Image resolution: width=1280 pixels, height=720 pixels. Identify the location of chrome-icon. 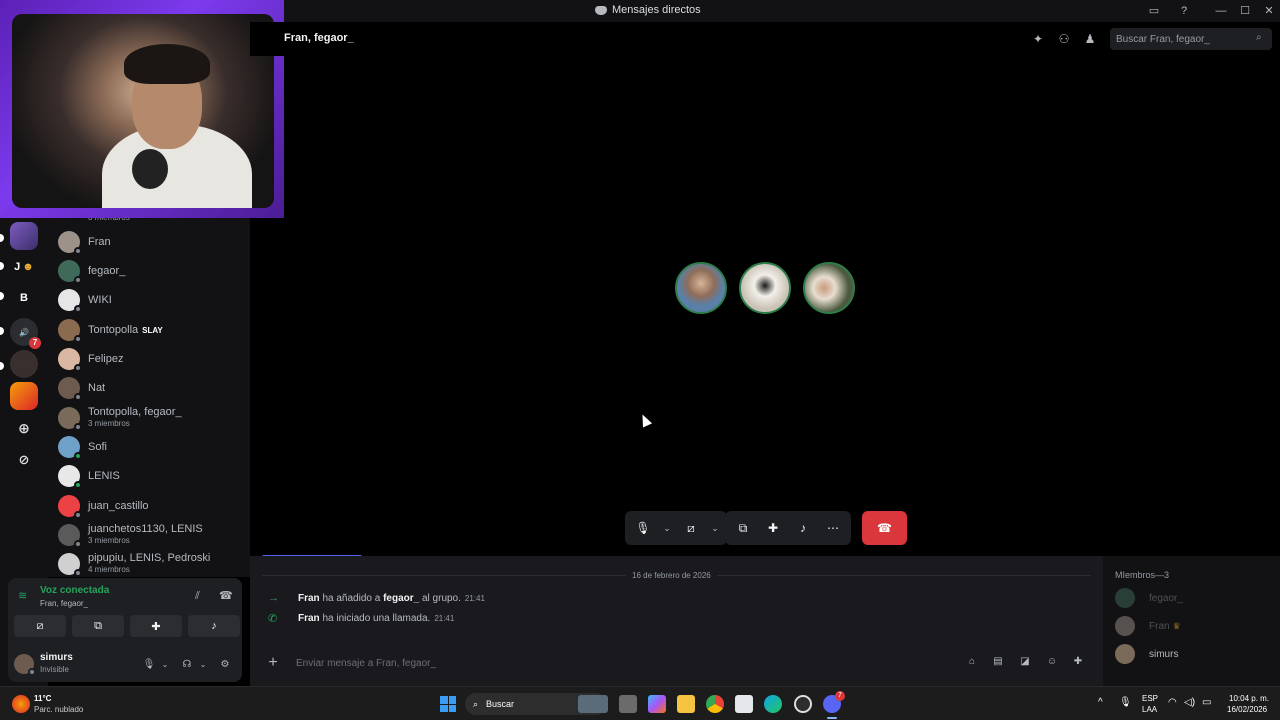
(715, 704).